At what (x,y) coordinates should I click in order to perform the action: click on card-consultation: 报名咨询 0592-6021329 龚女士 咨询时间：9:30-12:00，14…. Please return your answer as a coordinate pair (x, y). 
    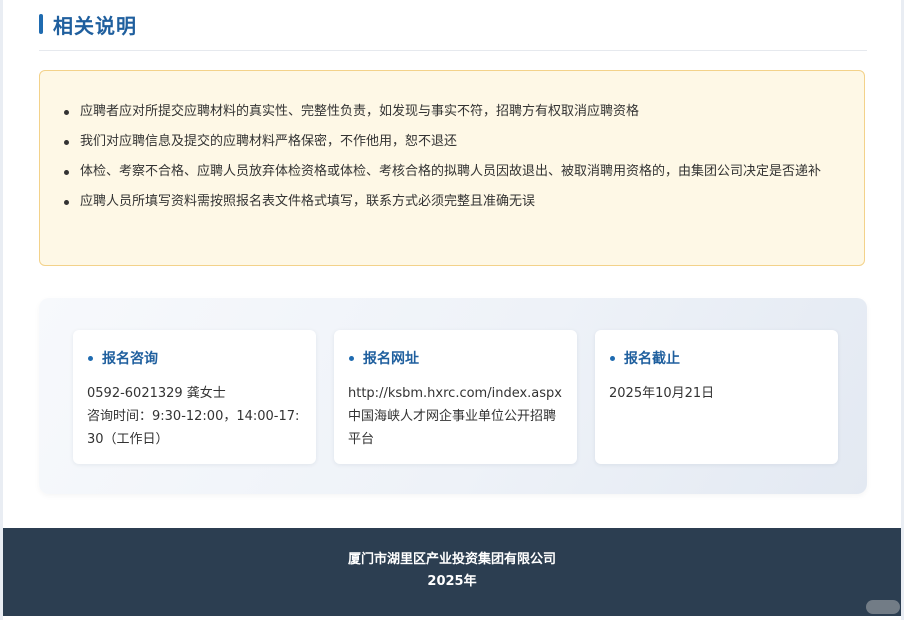
    Looking at the image, I should click on (194, 397).